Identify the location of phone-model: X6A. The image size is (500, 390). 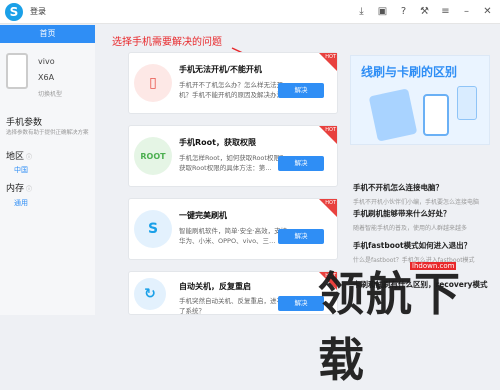
(46, 77).